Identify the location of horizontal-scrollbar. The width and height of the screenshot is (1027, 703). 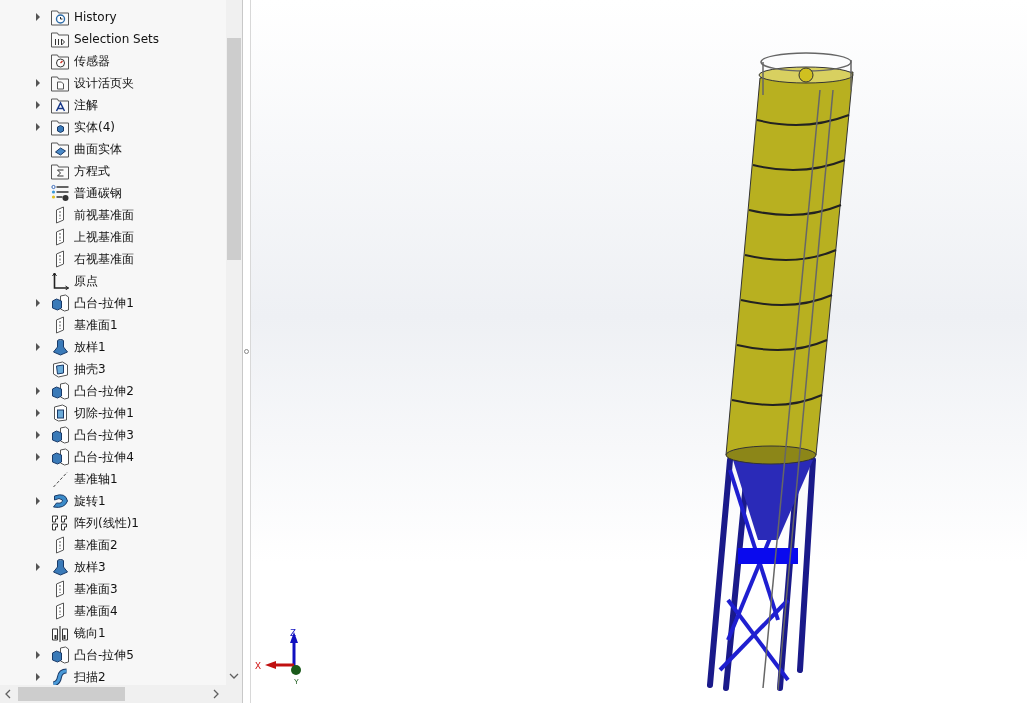
(121, 694).